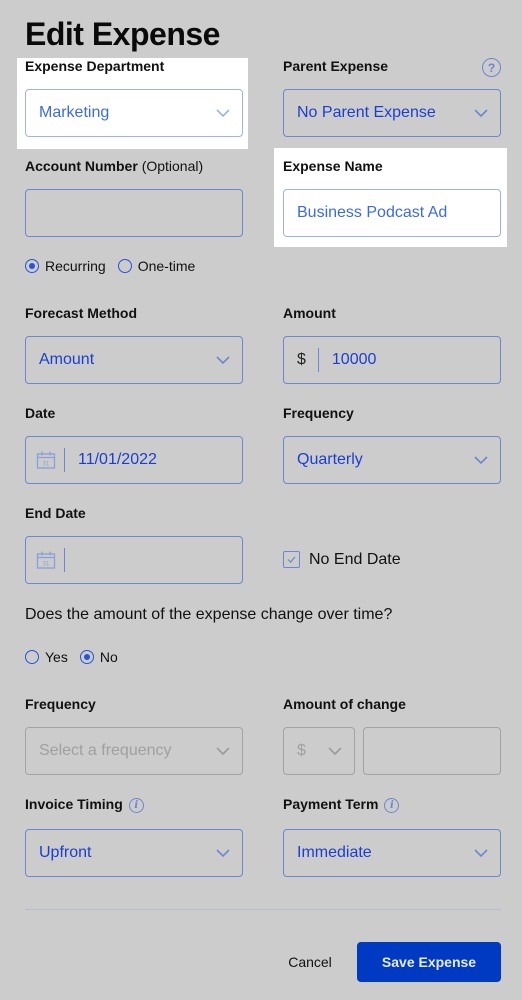  I want to click on payment-term-select: Immediate, so click(392, 853).